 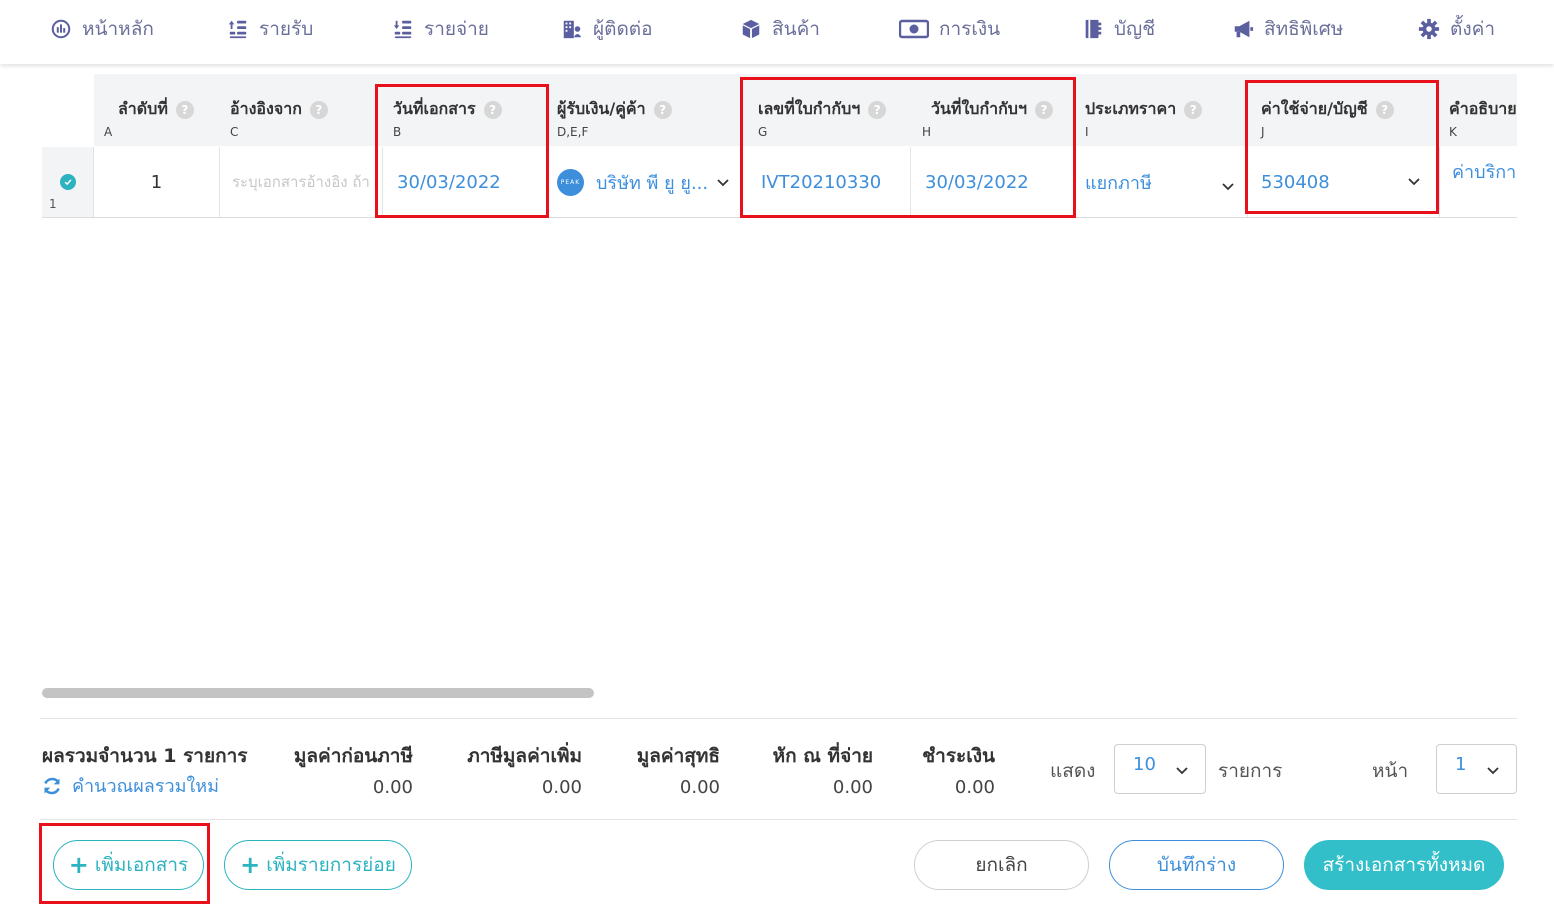 I want to click on nav-item-settings: ตั้งค่า, so click(x=1456, y=29).